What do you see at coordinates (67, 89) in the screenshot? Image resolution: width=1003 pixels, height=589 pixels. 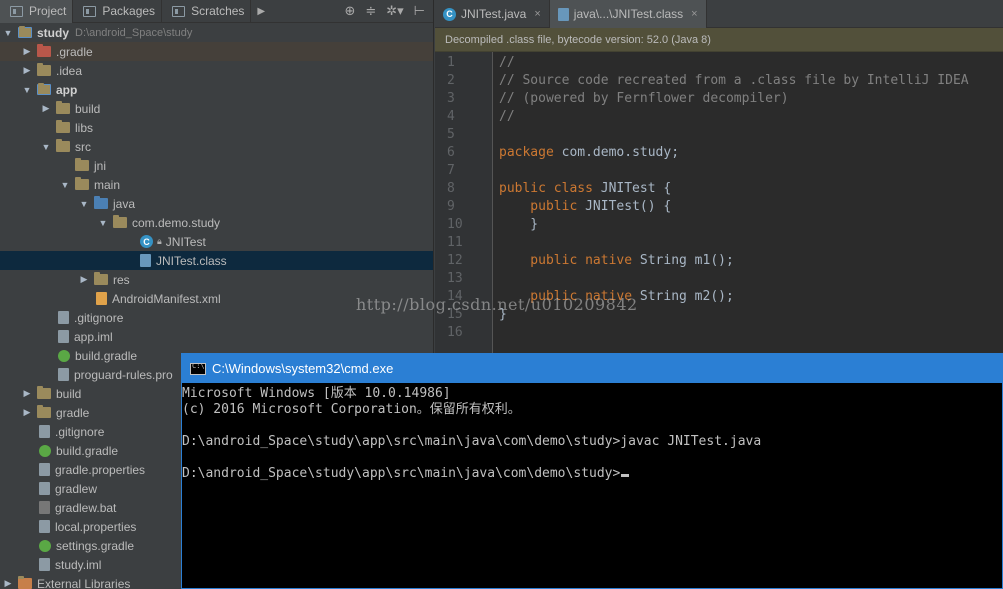 I see `tree-label: app` at bounding box center [67, 89].